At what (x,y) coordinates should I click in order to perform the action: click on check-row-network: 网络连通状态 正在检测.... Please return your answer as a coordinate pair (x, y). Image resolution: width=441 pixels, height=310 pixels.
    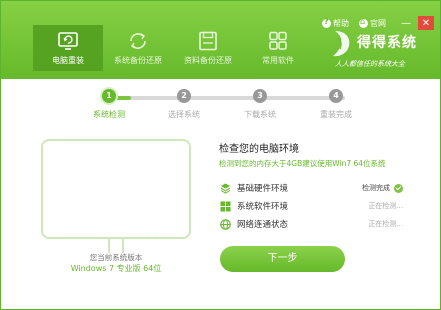
    Looking at the image, I should click on (311, 224).